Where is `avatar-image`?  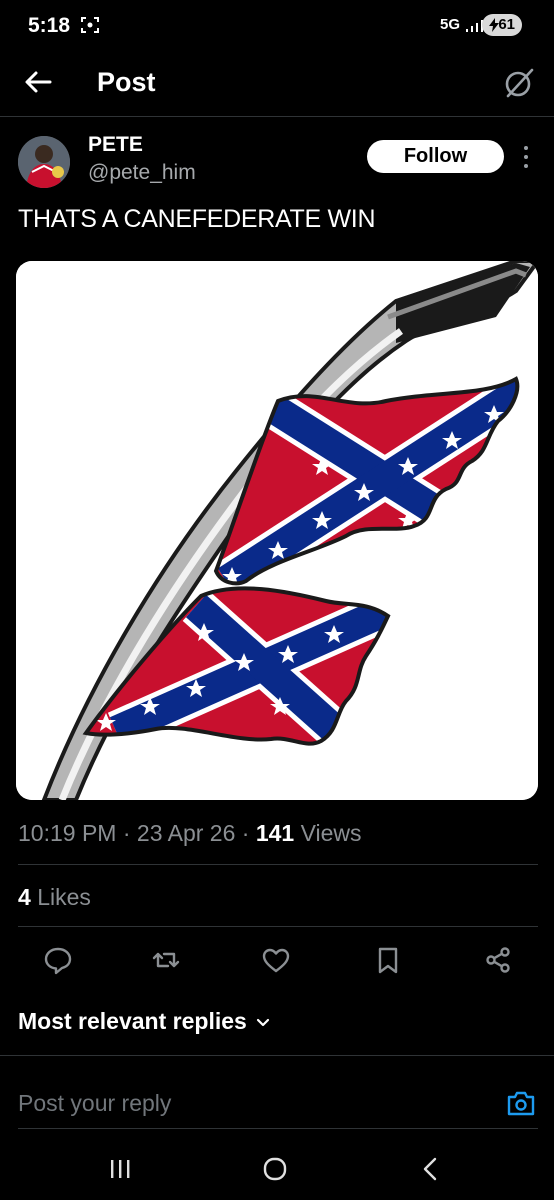
avatar-image is located at coordinates (44, 162).